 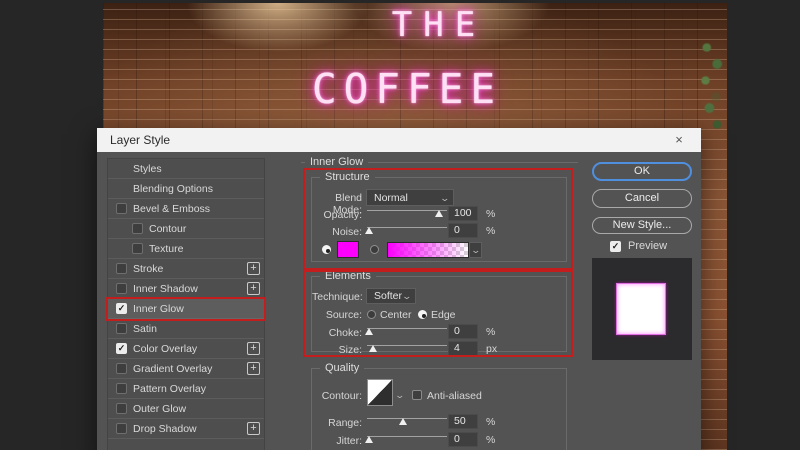 I want to click on range-slider, so click(x=407, y=421).